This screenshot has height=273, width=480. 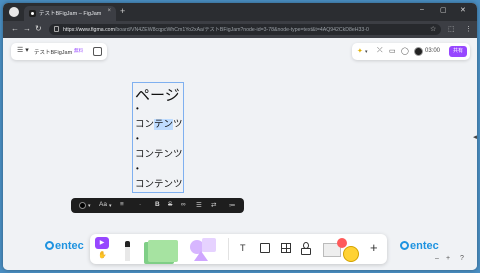 I want to click on more-tools-button: +, so click(x=374, y=247).